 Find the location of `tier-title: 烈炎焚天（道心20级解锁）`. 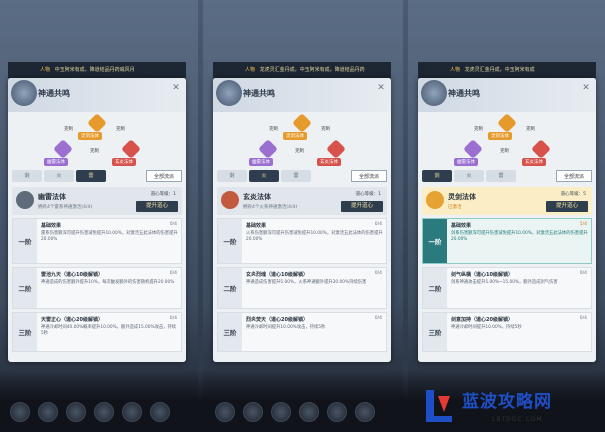

tier-title: 烈炎焚天（道心20级解锁） is located at coordinates (277, 320).